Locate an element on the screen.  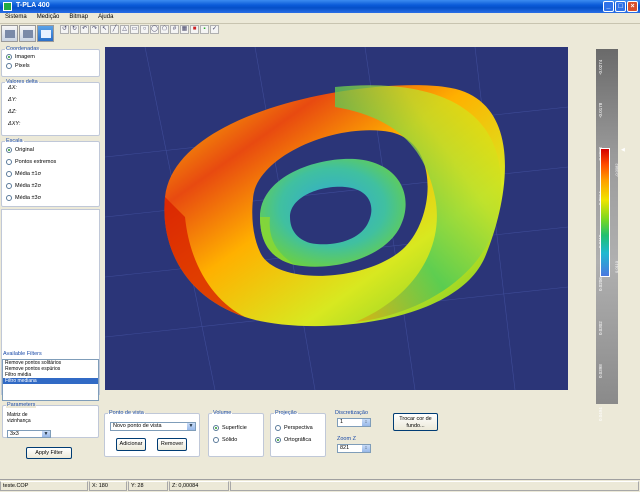
radio-imagem: Imagem is located at coordinates (52, 56).